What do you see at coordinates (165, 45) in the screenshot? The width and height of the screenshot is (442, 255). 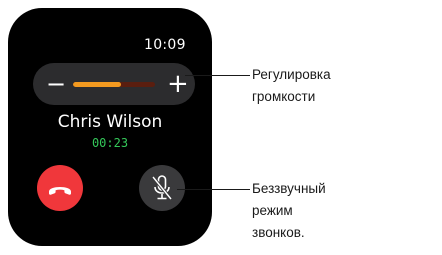 I see `clock-time: 10:09` at bounding box center [165, 45].